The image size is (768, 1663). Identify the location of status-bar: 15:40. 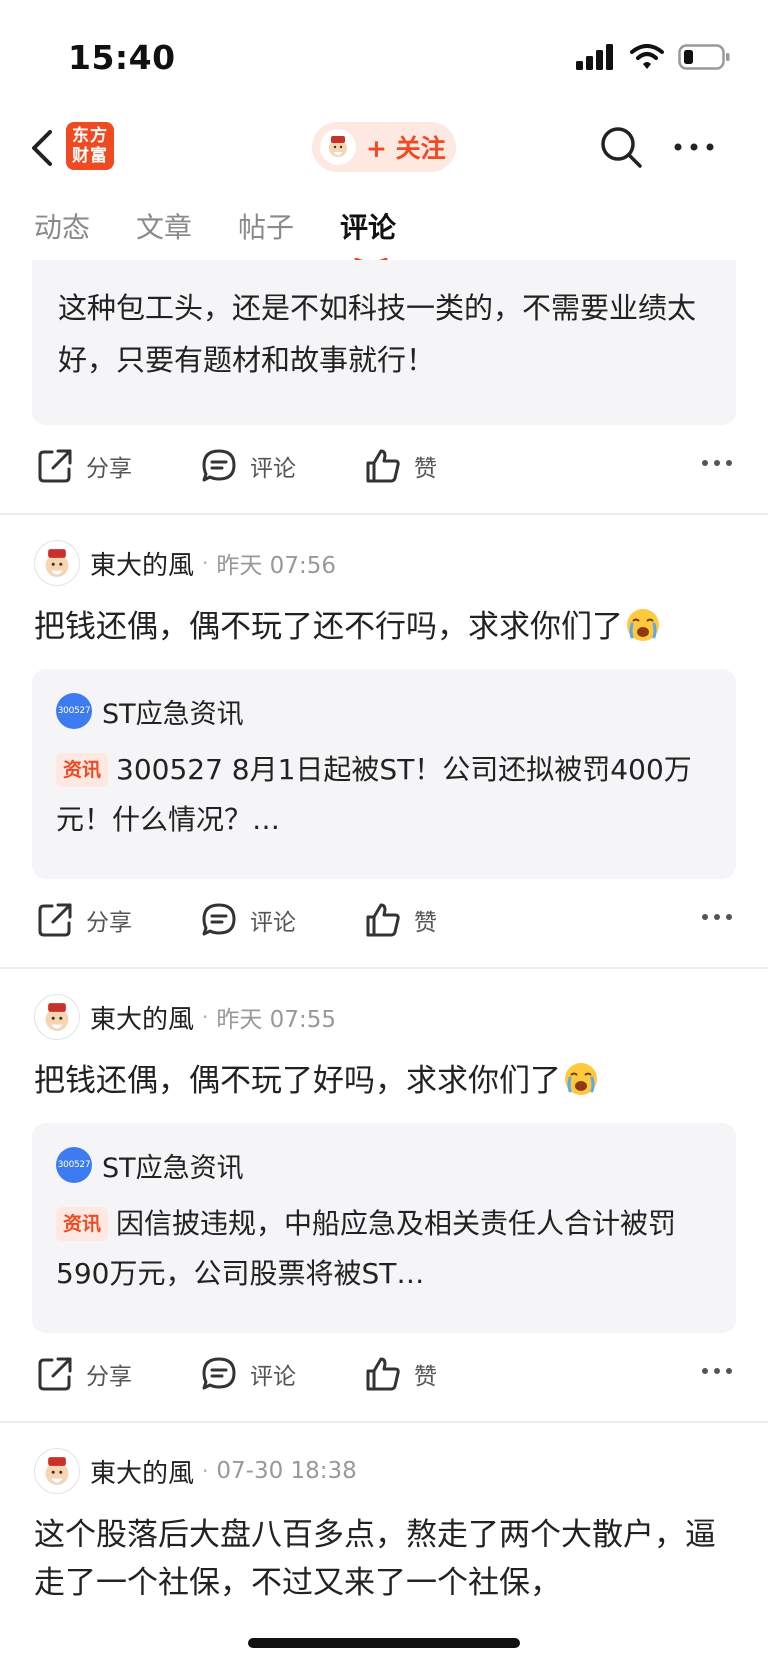
(384, 55).